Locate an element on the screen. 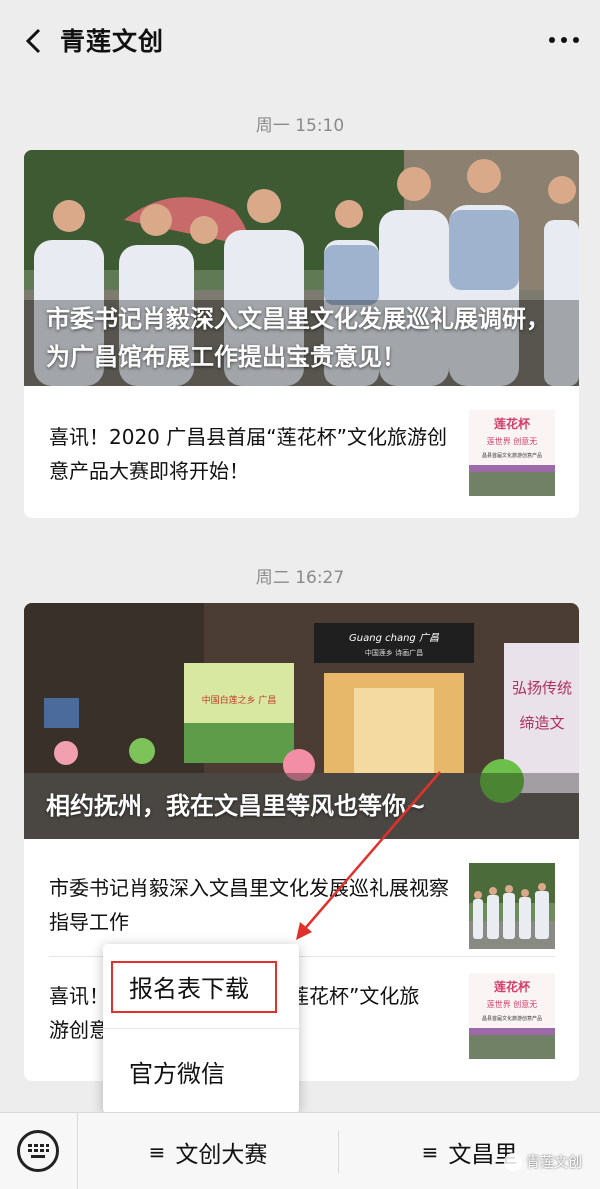 Image resolution: width=600 pixels, height=1189 pixels. svg-text: 中国白莲之乡 广昌 is located at coordinates (239, 700).